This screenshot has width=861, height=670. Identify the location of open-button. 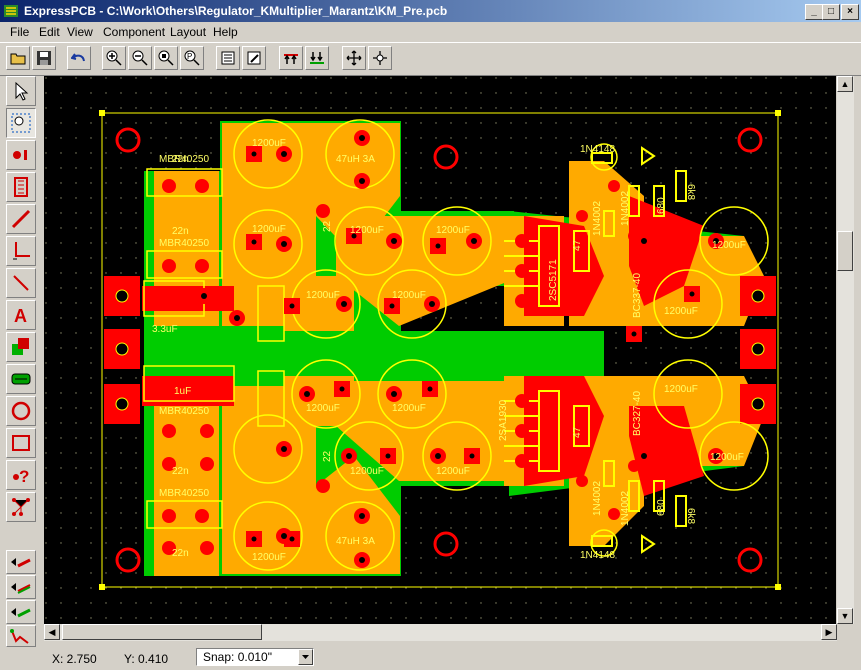
(18, 58).